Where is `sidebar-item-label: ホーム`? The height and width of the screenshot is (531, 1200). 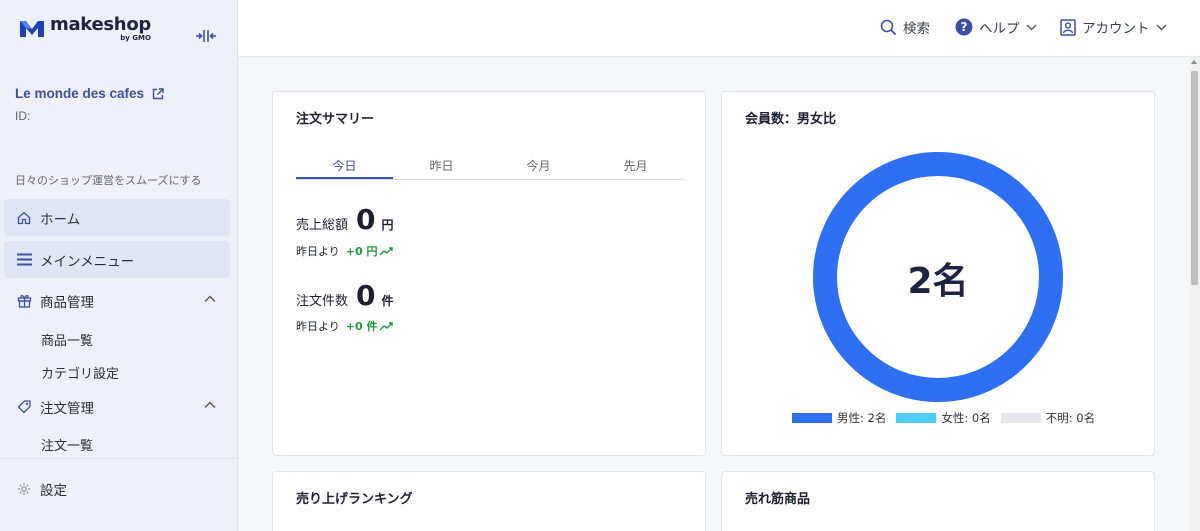 sidebar-item-label: ホーム is located at coordinates (60, 219).